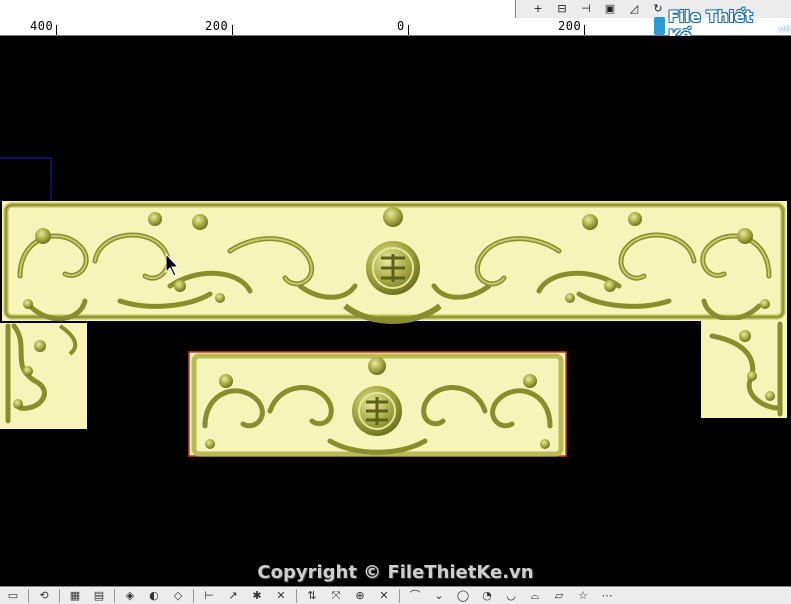 The width and height of the screenshot is (791, 604). Describe the element at coordinates (42, 26) in the screenshot. I see `ruler-label: 400` at that location.